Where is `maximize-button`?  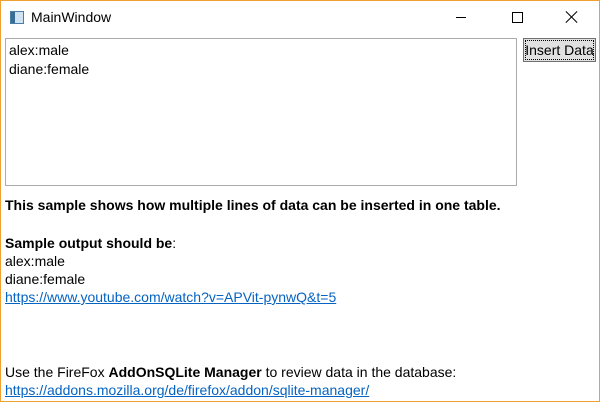 maximize-button is located at coordinates (517, 17).